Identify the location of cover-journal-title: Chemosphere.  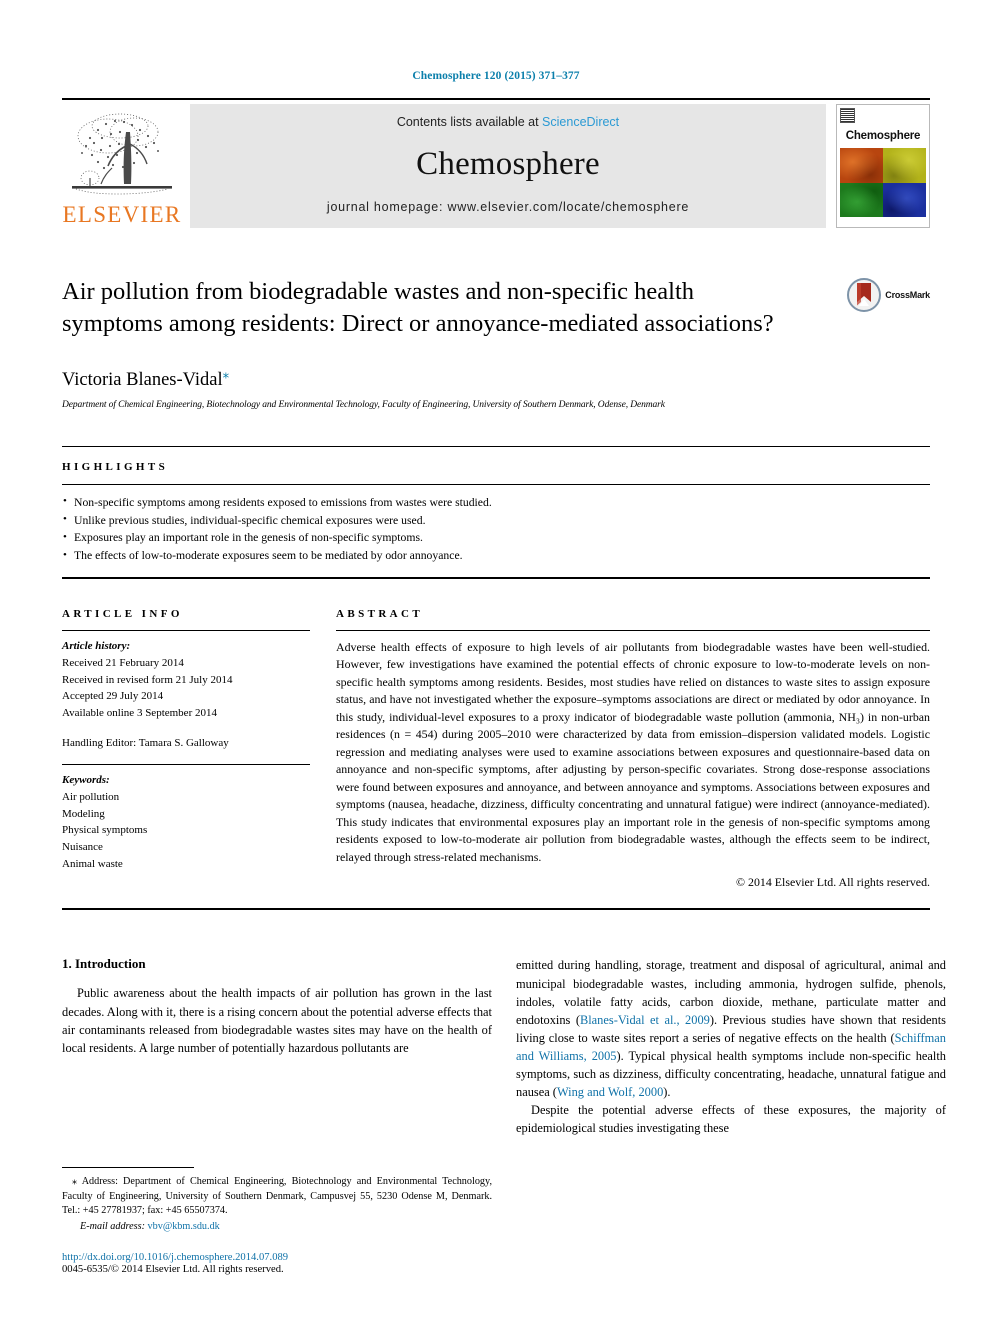
(883, 136).